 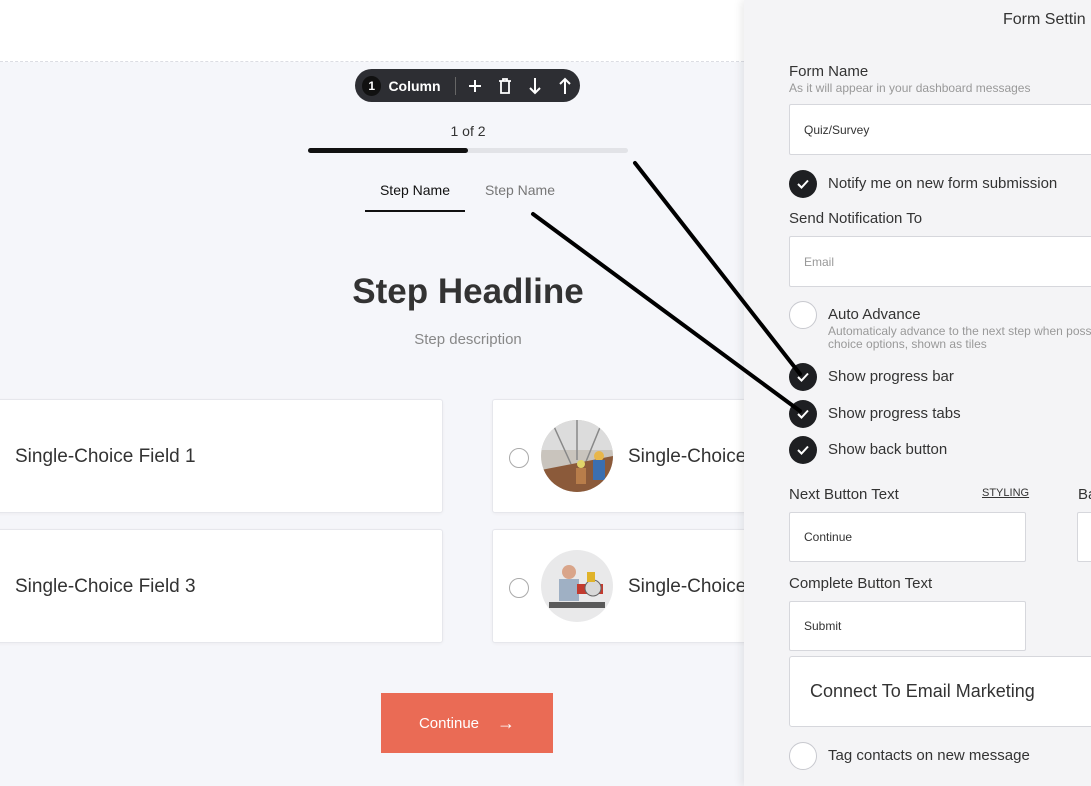 What do you see at coordinates (455, 85) in the screenshot?
I see `toolbar-divider` at bounding box center [455, 85].